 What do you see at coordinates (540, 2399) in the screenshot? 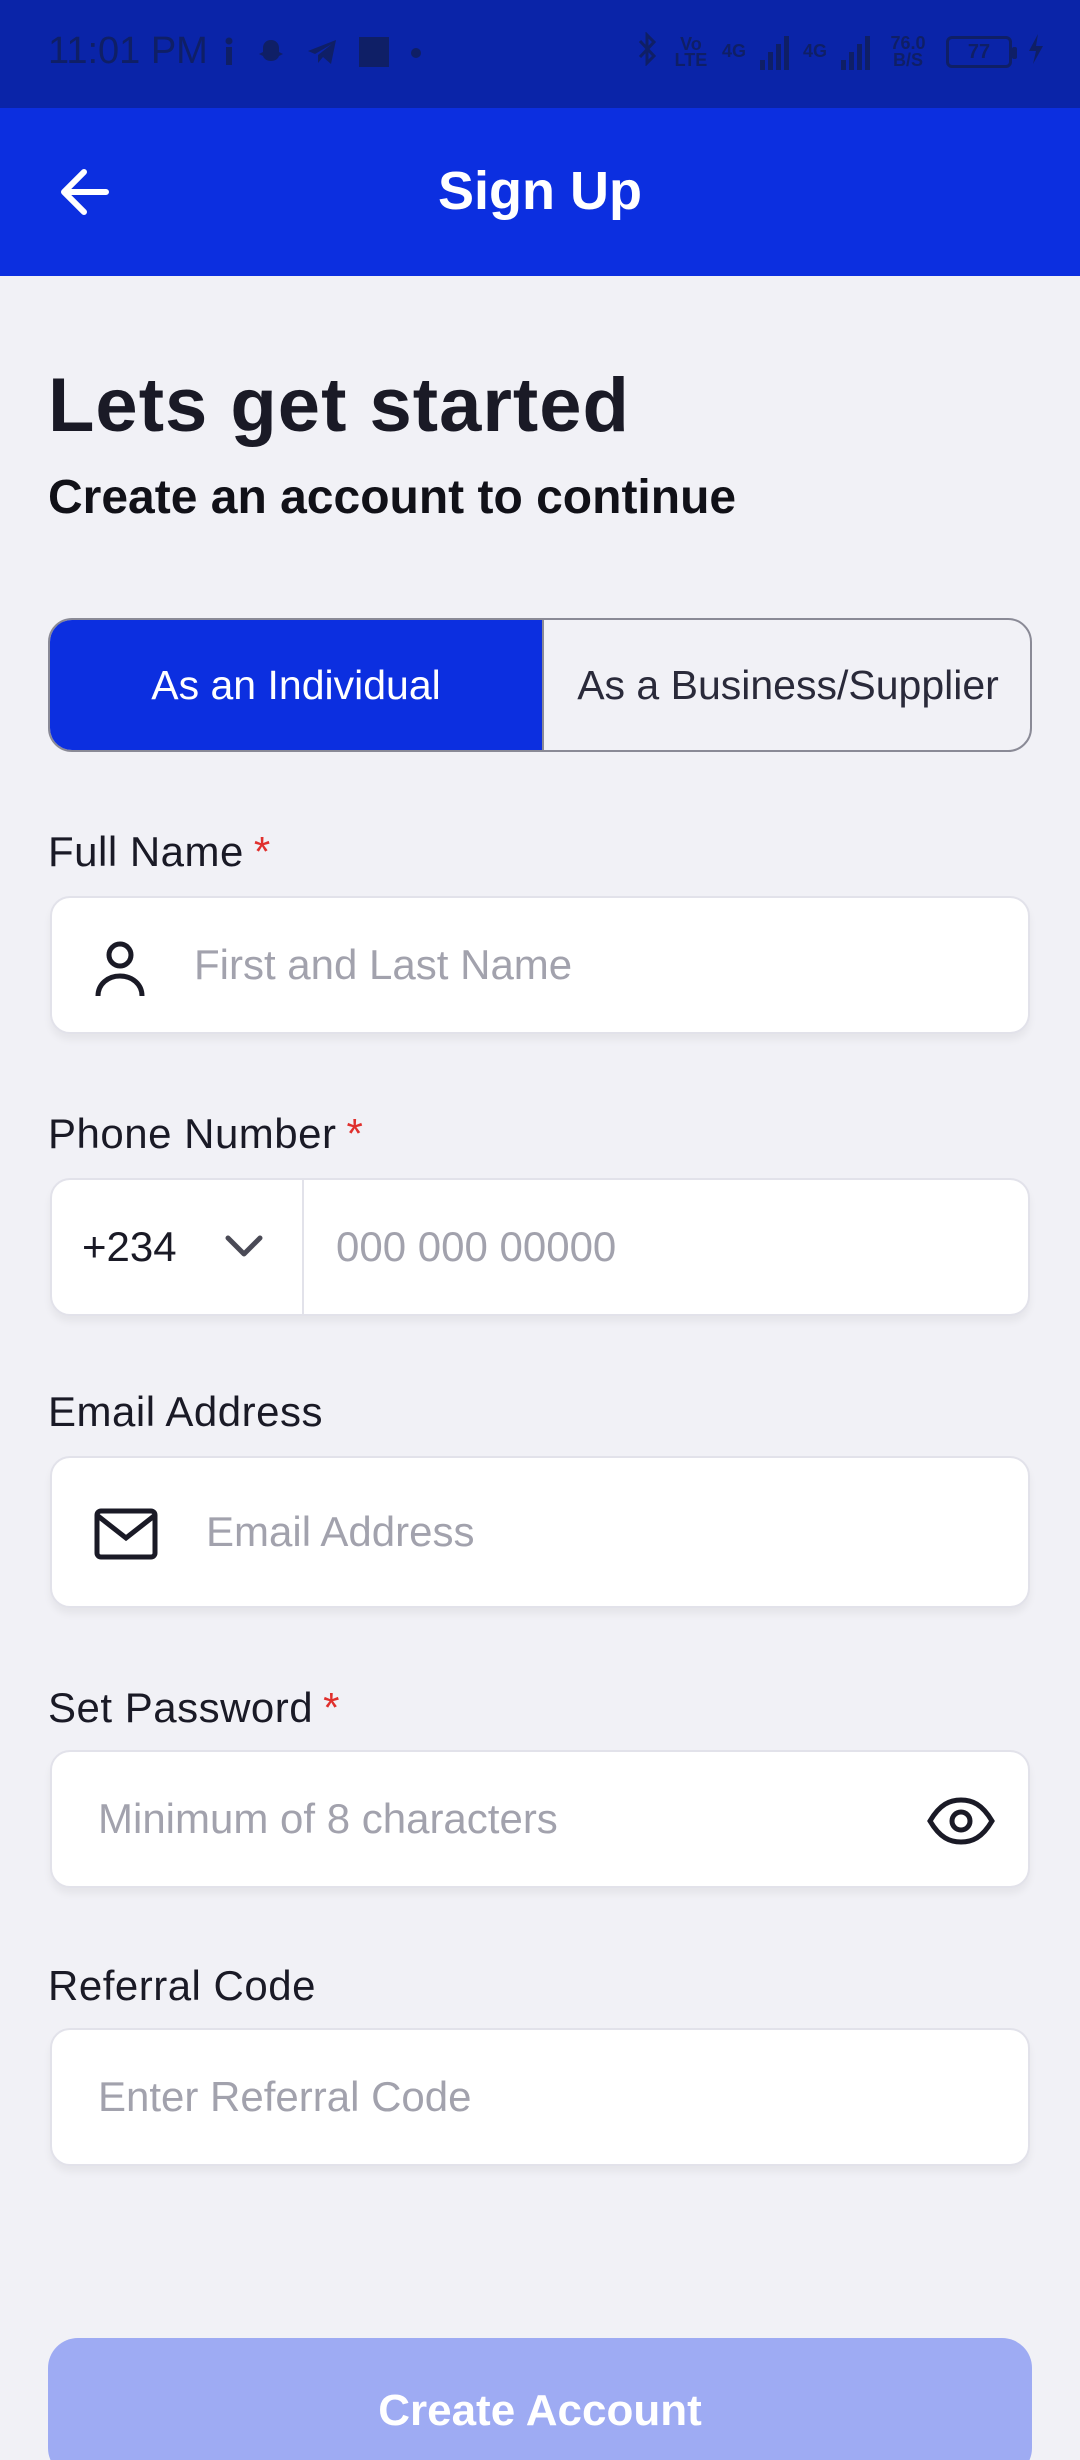
I see `create-account-button: Create Account` at bounding box center [540, 2399].